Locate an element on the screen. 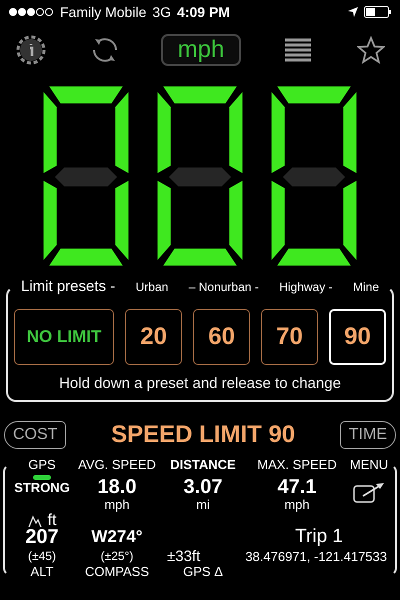 This screenshot has height=600, width=400. max-speed-unit: mph is located at coordinates (297, 504).